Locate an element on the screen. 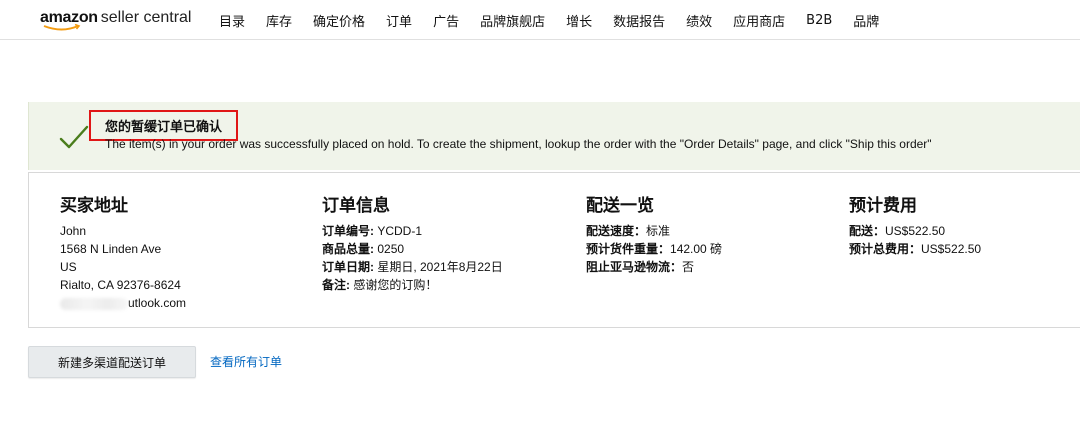 The image size is (1080, 448). order-number-value: YCDD-1 is located at coordinates (400, 231).